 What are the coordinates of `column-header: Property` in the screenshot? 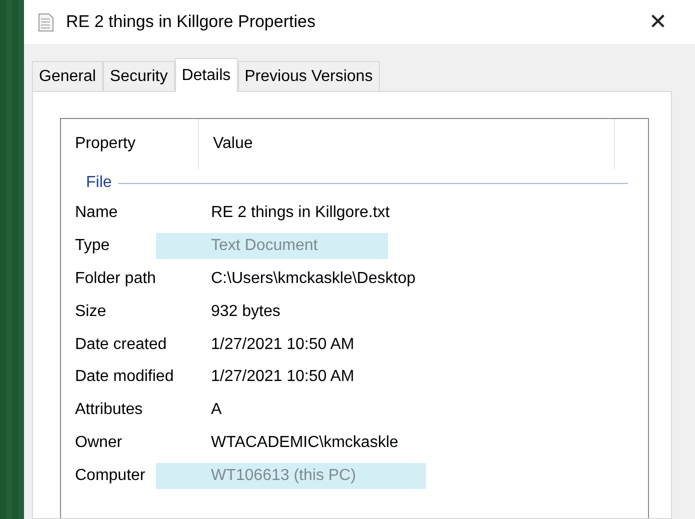 It's located at (105, 144).